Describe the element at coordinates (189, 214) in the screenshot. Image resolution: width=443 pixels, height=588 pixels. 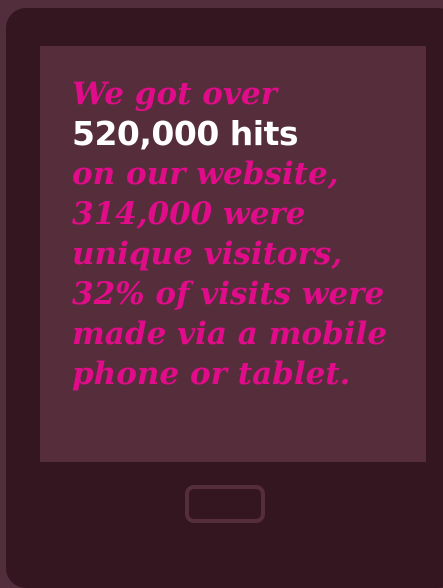
I see `message-line-4: 314,000 were` at that location.